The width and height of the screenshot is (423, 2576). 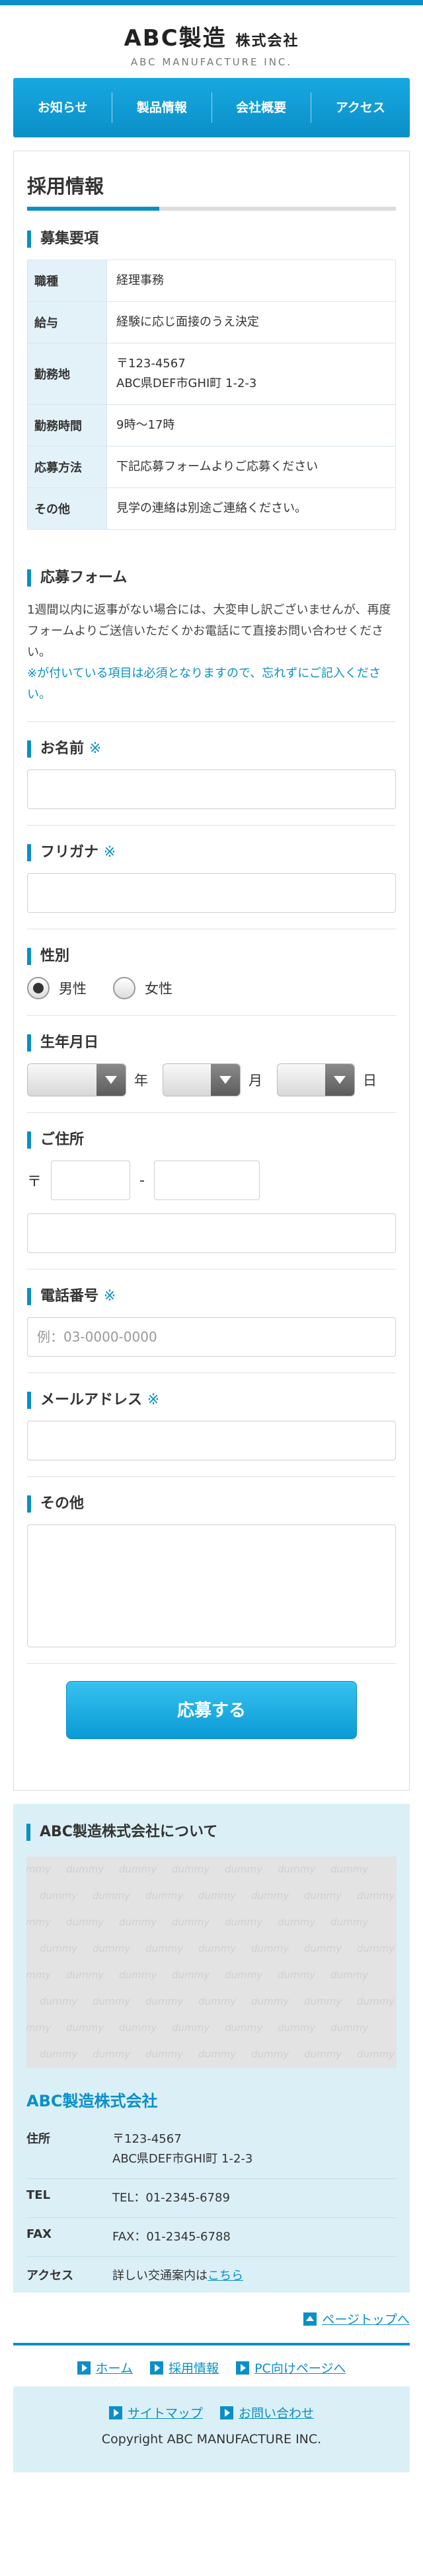 What do you see at coordinates (261, 108) in the screenshot?
I see `nav-item-company: 会社概要` at bounding box center [261, 108].